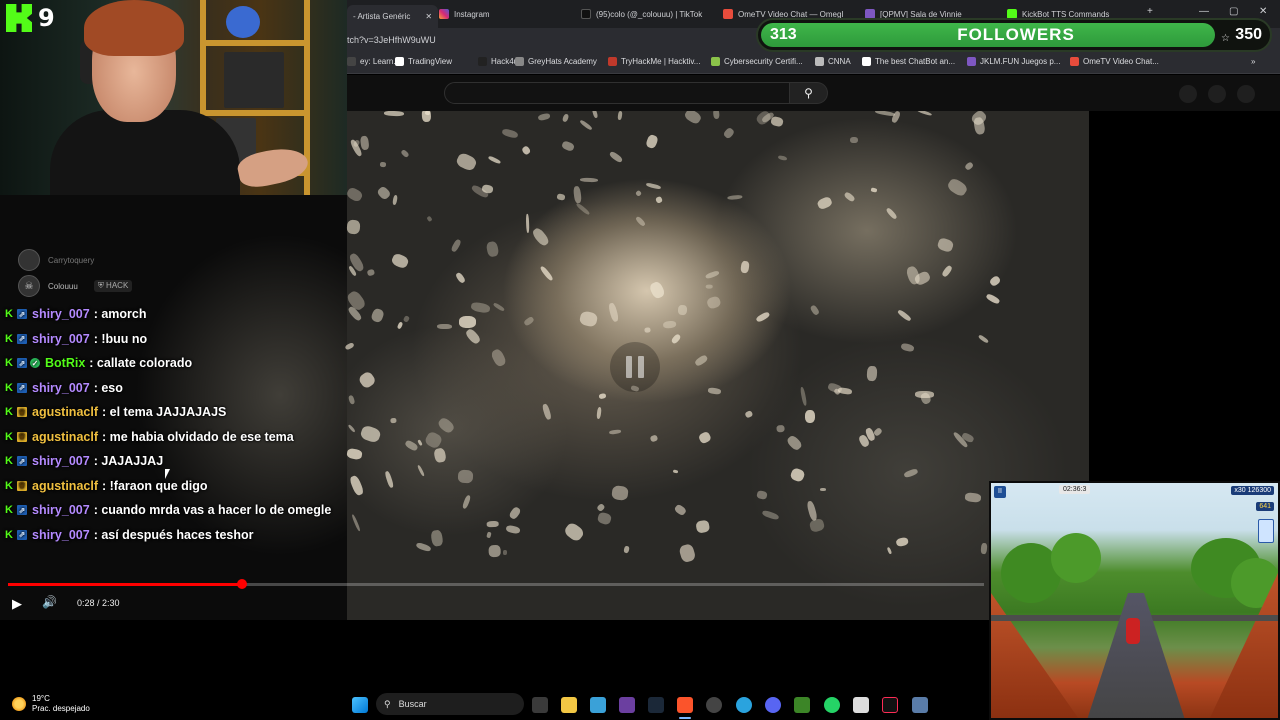 Image resolution: width=1280 pixels, height=720 pixels. Describe the element at coordinates (569, 705) in the screenshot. I see `file-explorer-icon` at that location.